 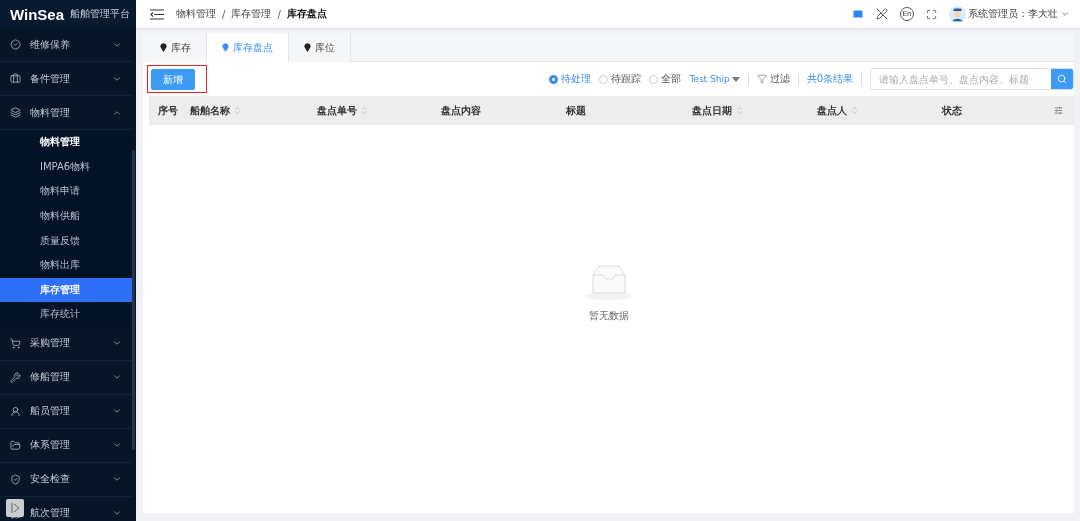 What do you see at coordinates (15, 44) in the screenshot?
I see `badge-check-icon` at bounding box center [15, 44].